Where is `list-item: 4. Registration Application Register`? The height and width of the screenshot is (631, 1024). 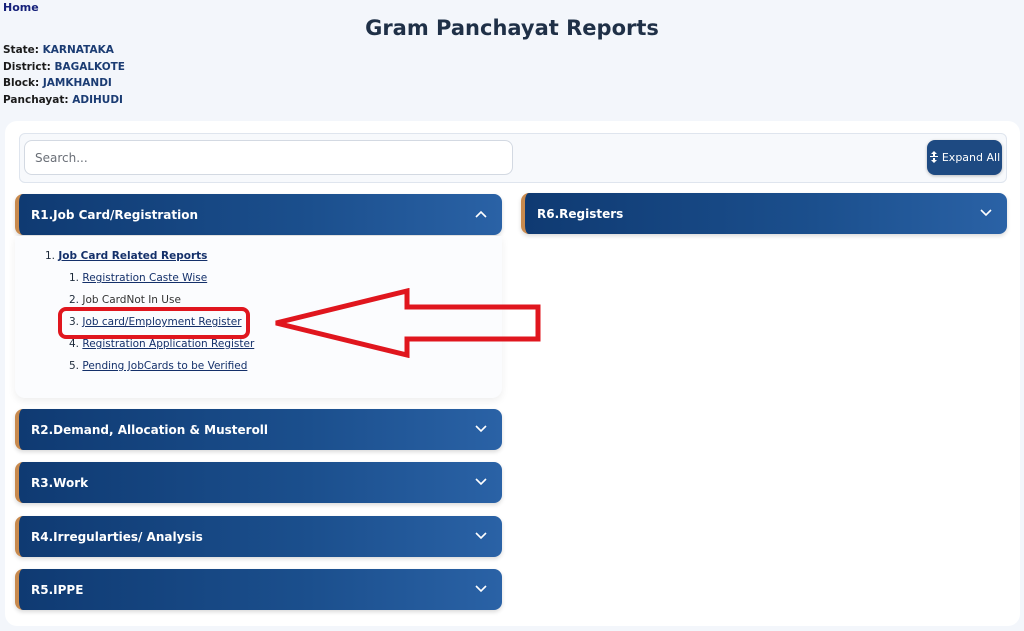 list-item: 4. Registration Application Register is located at coordinates (162, 344).